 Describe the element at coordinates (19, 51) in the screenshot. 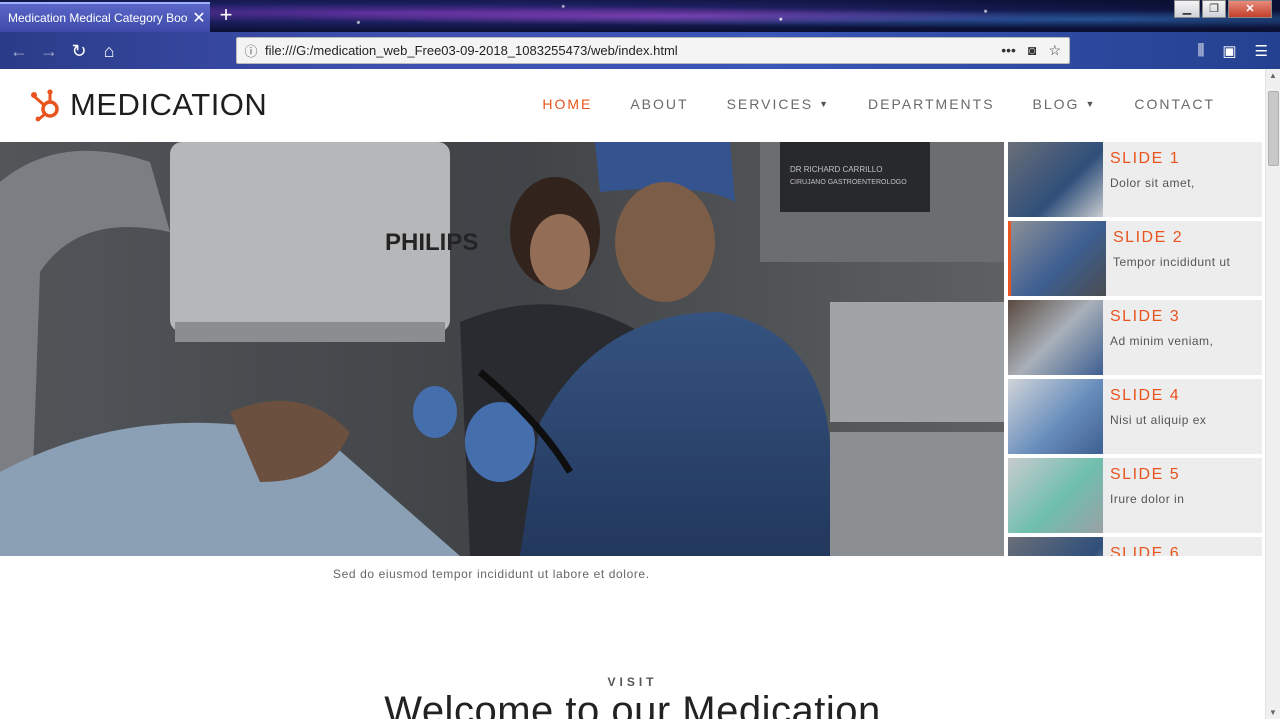

I see `back-arrow-icon: ←` at that location.